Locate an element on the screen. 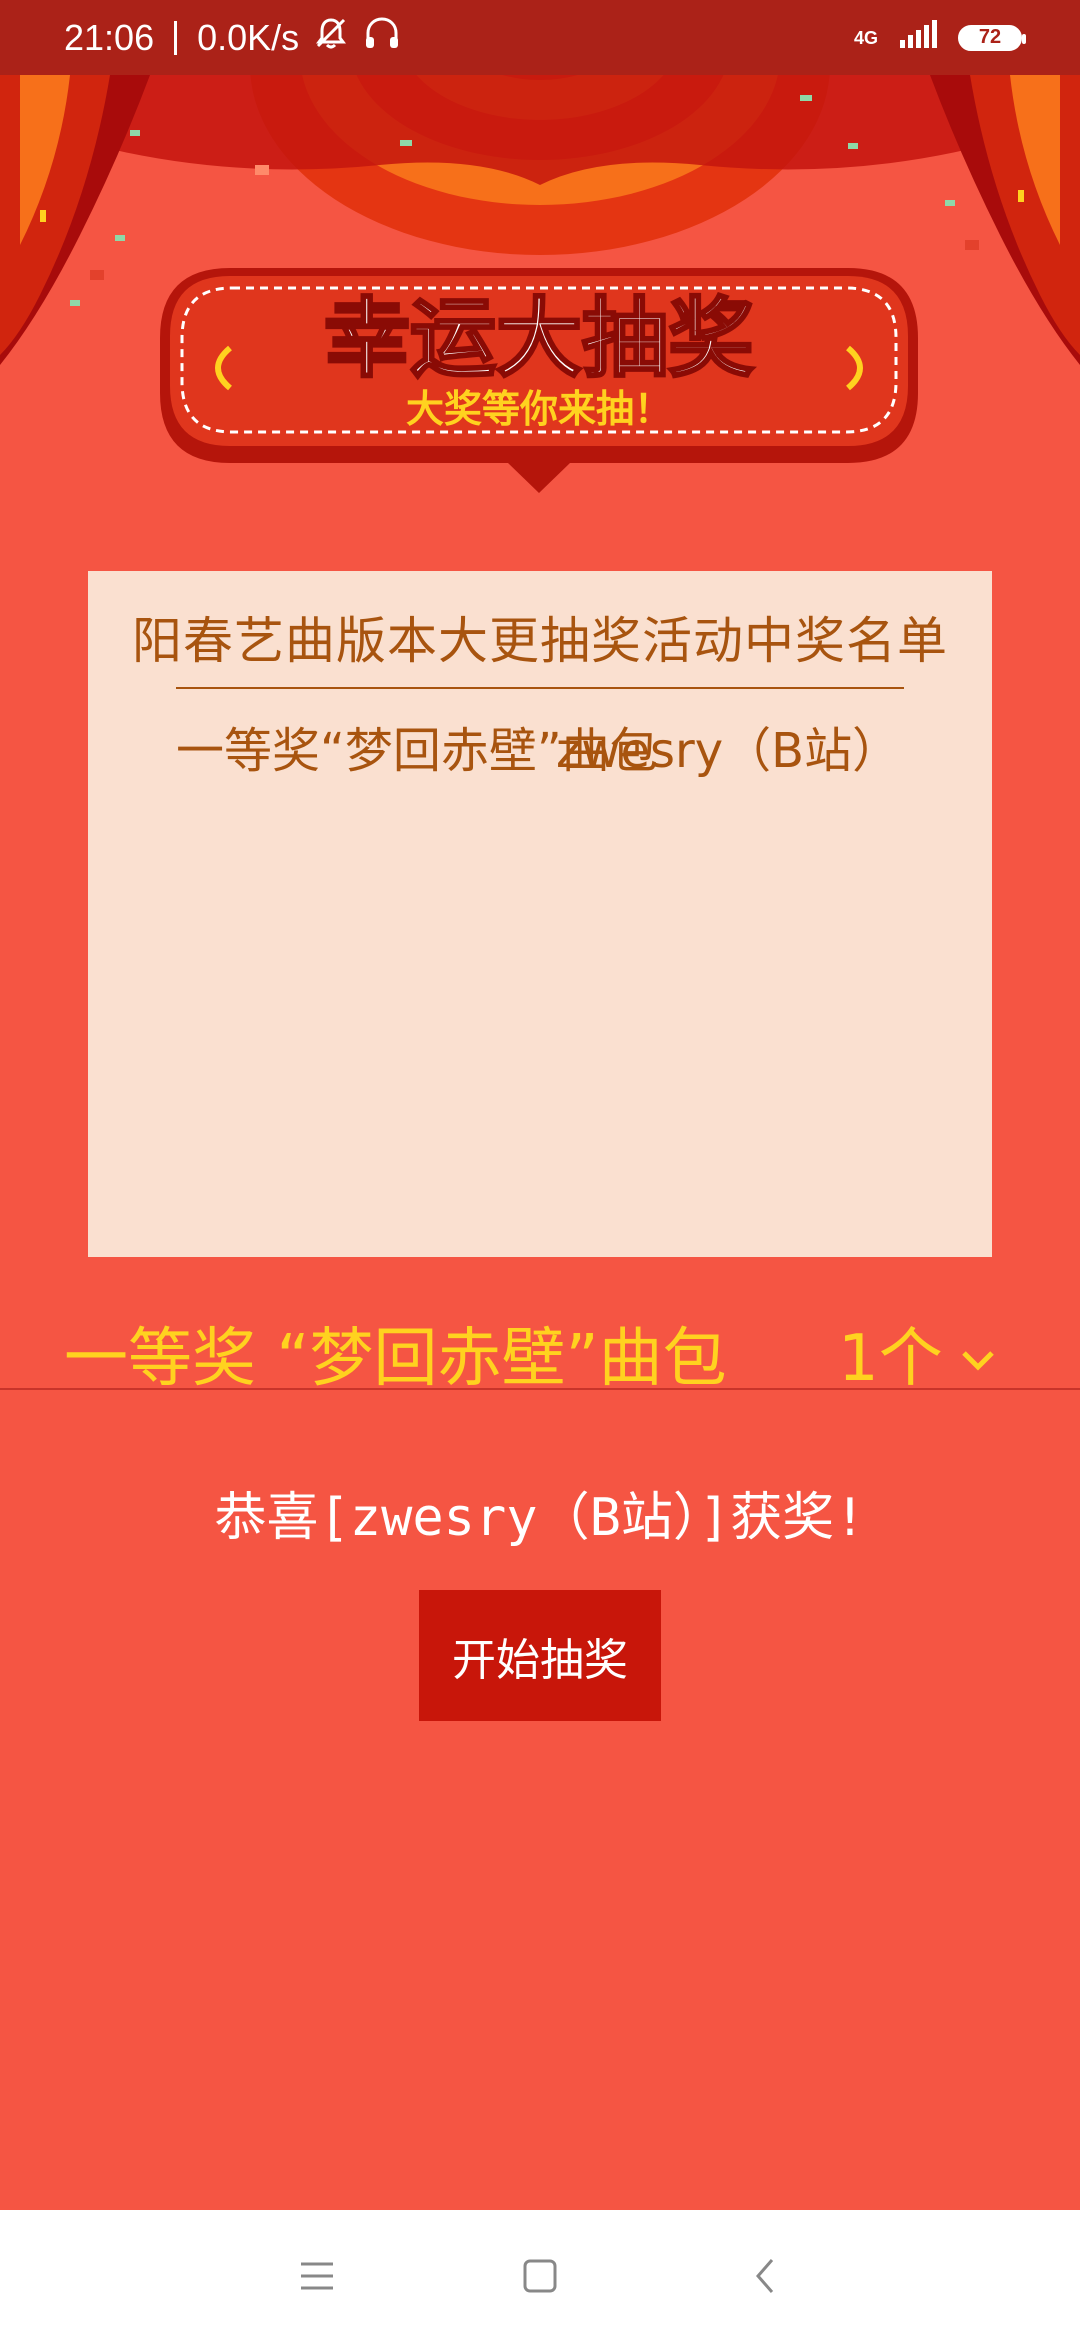 The height and width of the screenshot is (2340, 1080). headphones-icon is located at coordinates (382, 37).